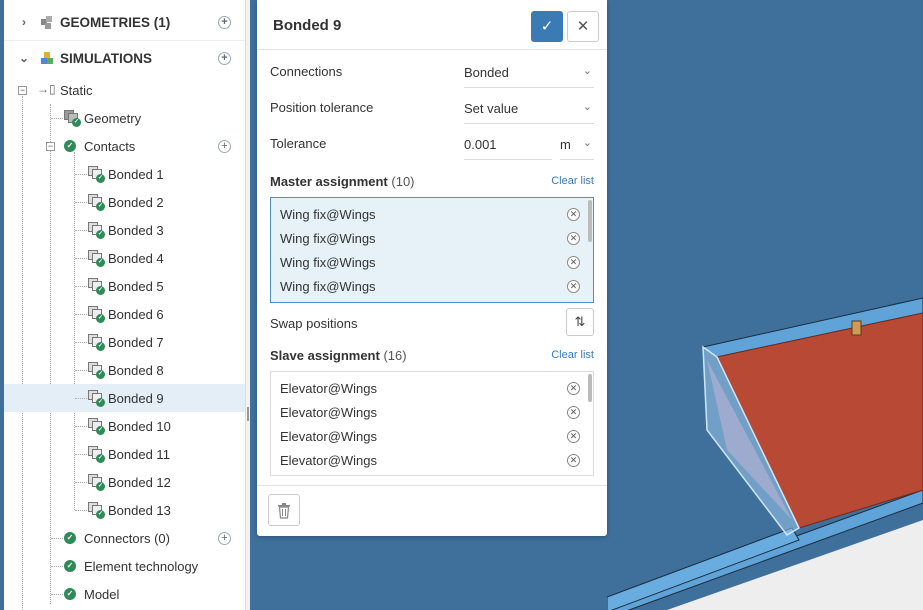  What do you see at coordinates (124, 426) in the screenshot?
I see `tree-item-bonded: ✓ Bonded 10` at bounding box center [124, 426].